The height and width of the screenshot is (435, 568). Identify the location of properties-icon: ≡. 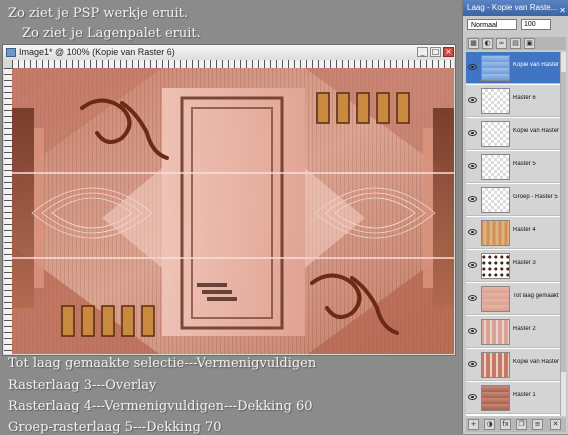
(537, 424).